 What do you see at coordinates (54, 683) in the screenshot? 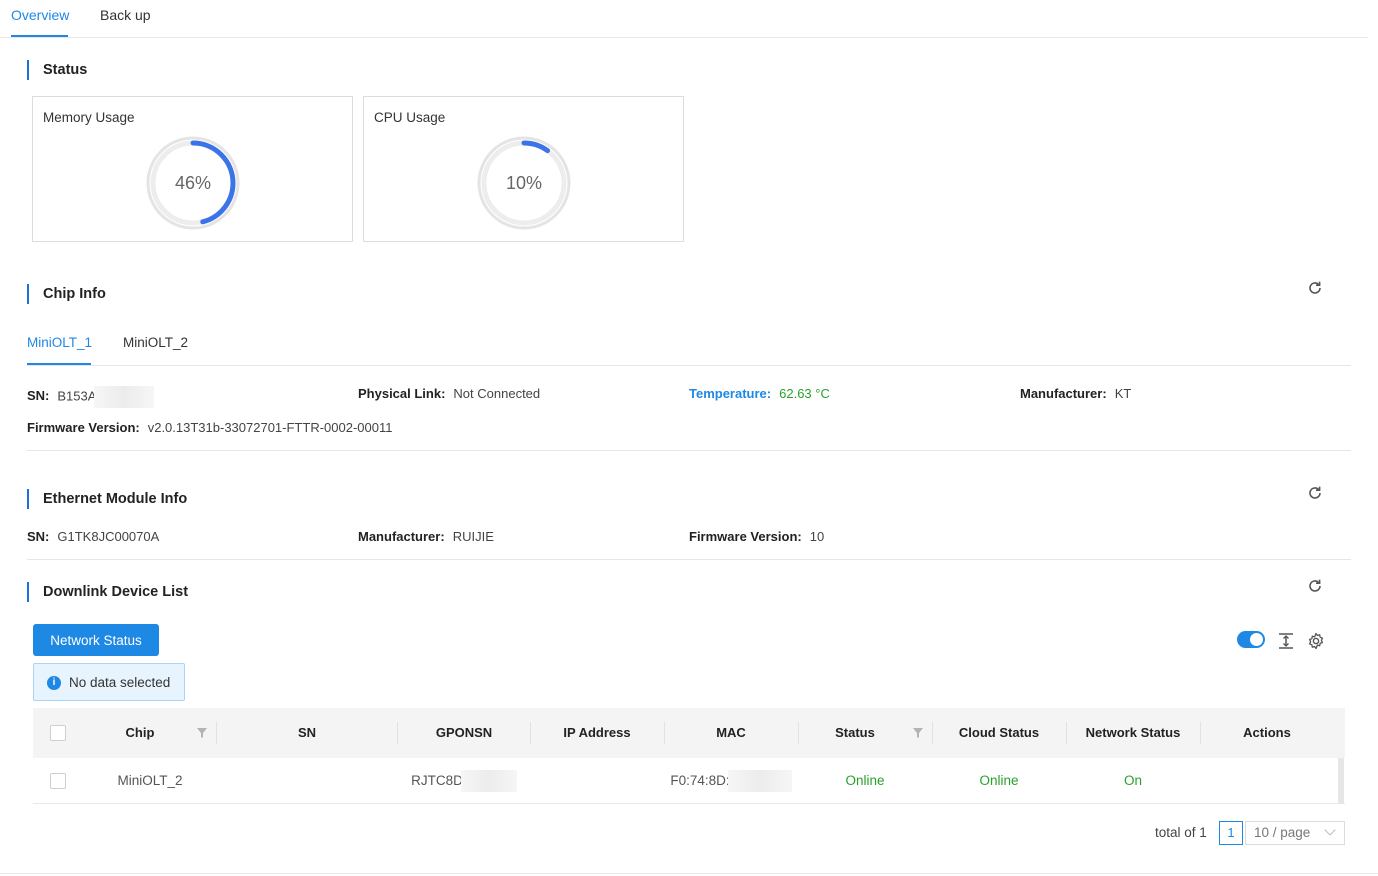
I see `info-icon: i` at bounding box center [54, 683].